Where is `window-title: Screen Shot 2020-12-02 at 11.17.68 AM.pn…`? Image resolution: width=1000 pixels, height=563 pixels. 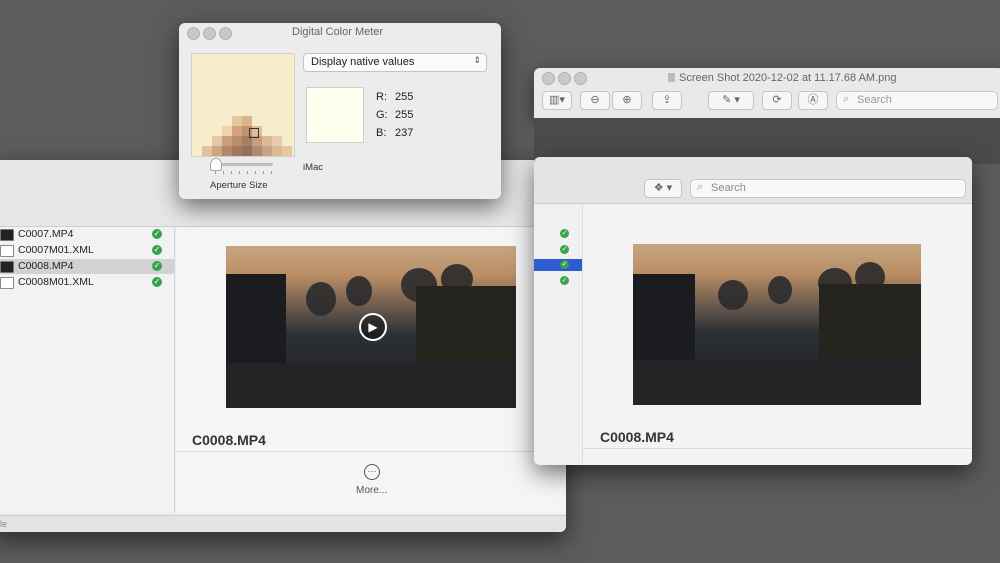
window-title: Screen Shot 2020-12-02 at 11.17.68 AM.pn… is located at coordinates (782, 78).